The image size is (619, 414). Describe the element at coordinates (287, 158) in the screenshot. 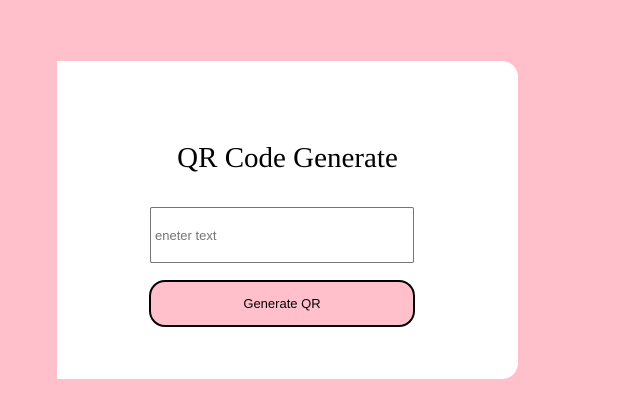

I see `page-title: QR Code Generate` at that location.